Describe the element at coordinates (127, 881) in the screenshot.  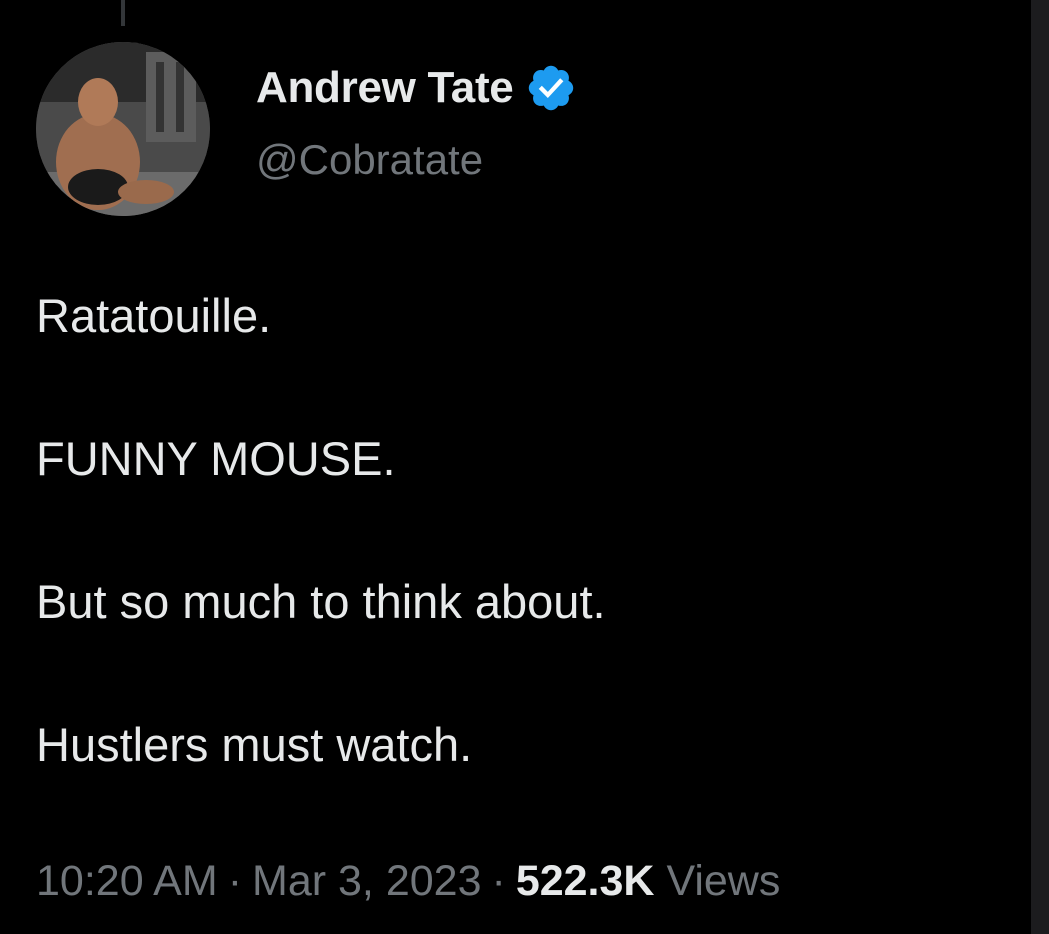
I see `tweet-time: 10:20 AM` at that location.